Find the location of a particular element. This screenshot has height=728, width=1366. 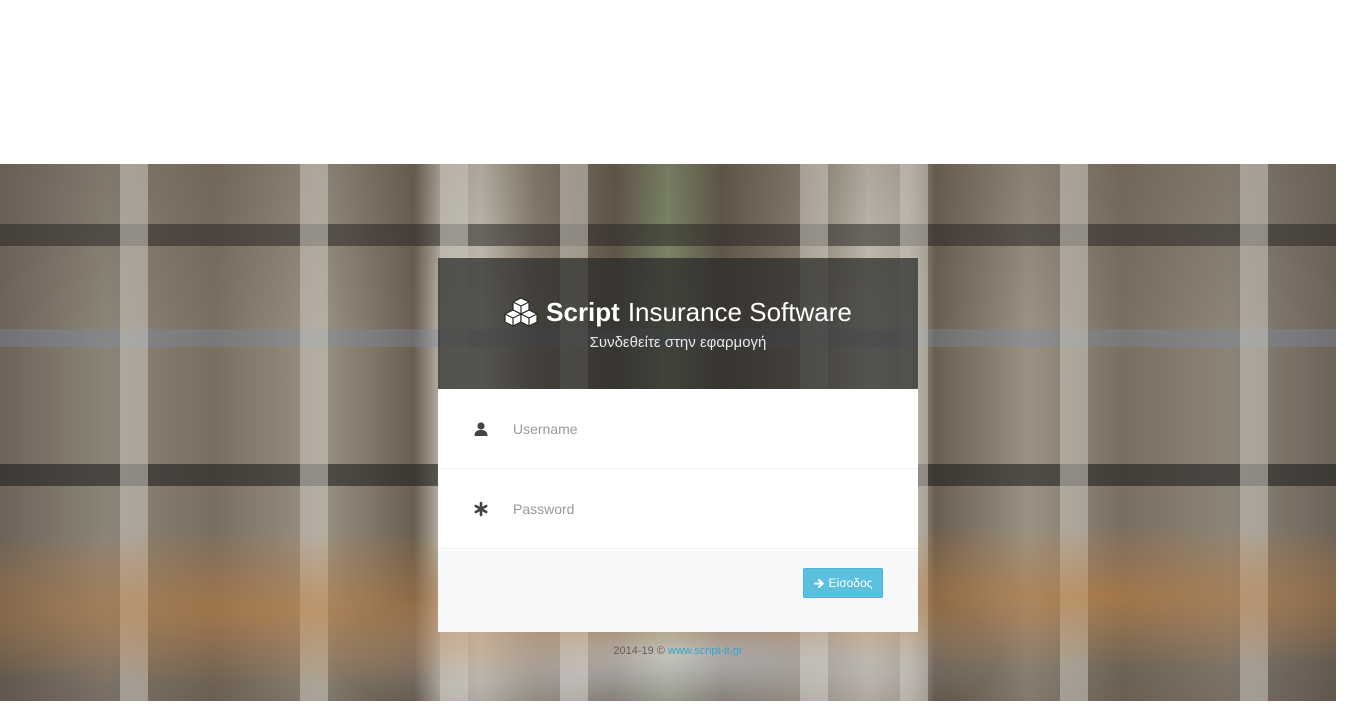

brand-title: Script Insurance Software is located at coordinates (678, 312).